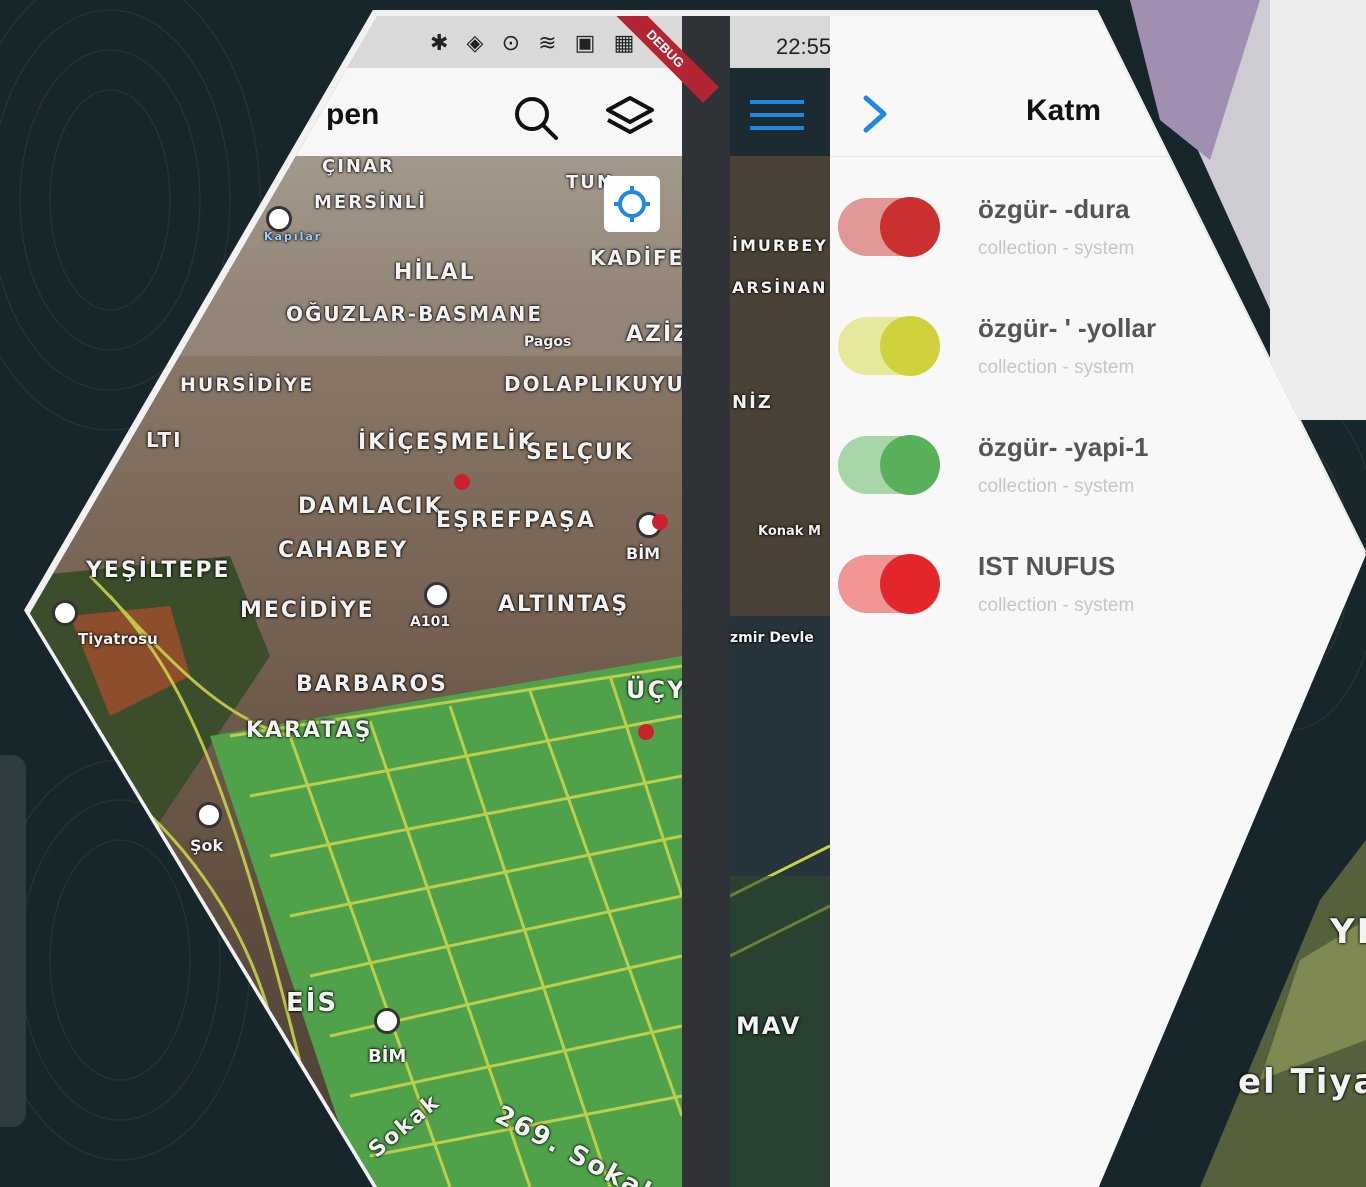 This screenshot has height=1187, width=1366. I want to click on status-icons: ✱ ◈ ⊙ ≋ ▣ ▦, so click(535, 42).